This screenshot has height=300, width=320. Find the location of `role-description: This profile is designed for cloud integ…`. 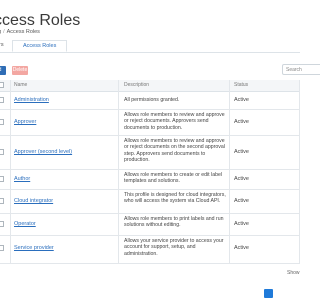

role-description: This profile is designed for cloud integ… is located at coordinates (175, 198).